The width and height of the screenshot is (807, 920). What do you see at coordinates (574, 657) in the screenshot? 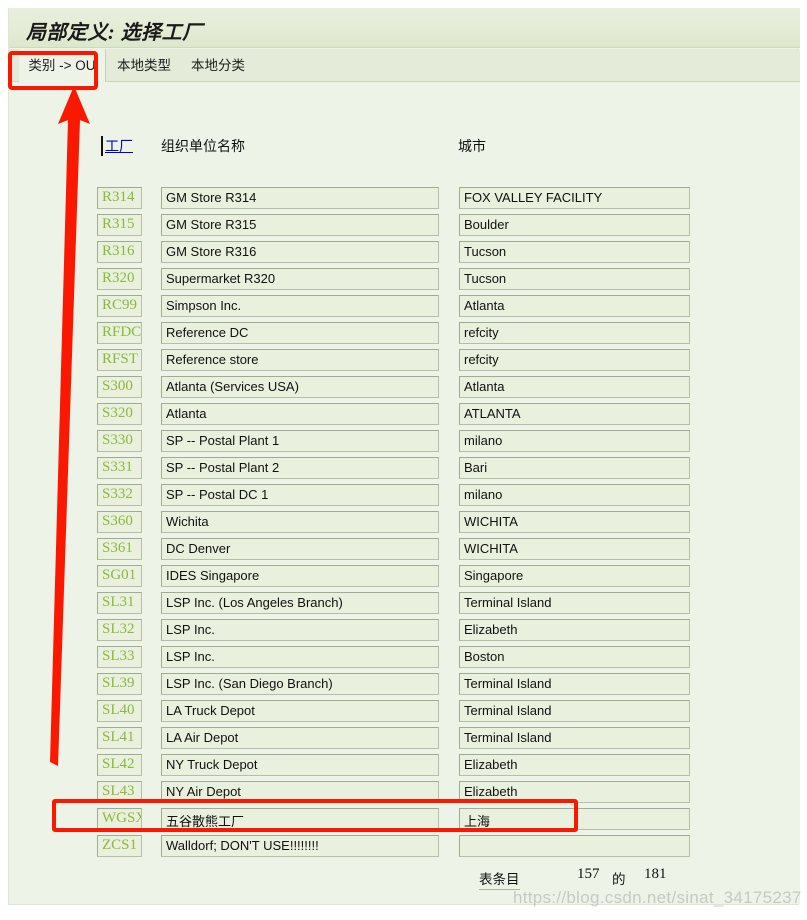
I see `cell-city: Boston` at bounding box center [574, 657].